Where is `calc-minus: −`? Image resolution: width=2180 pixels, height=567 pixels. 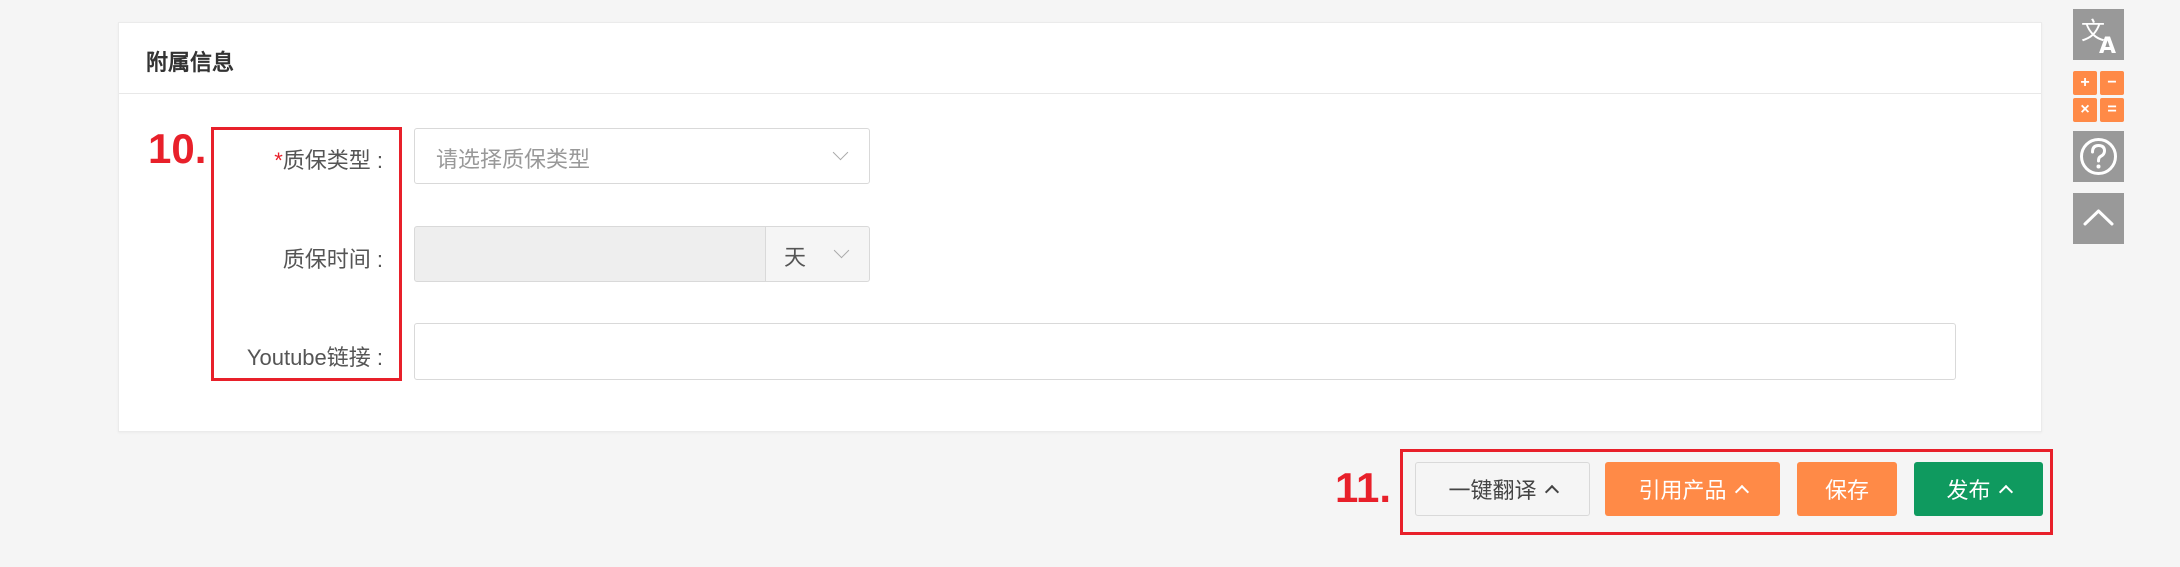 calc-minus: − is located at coordinates (2112, 83).